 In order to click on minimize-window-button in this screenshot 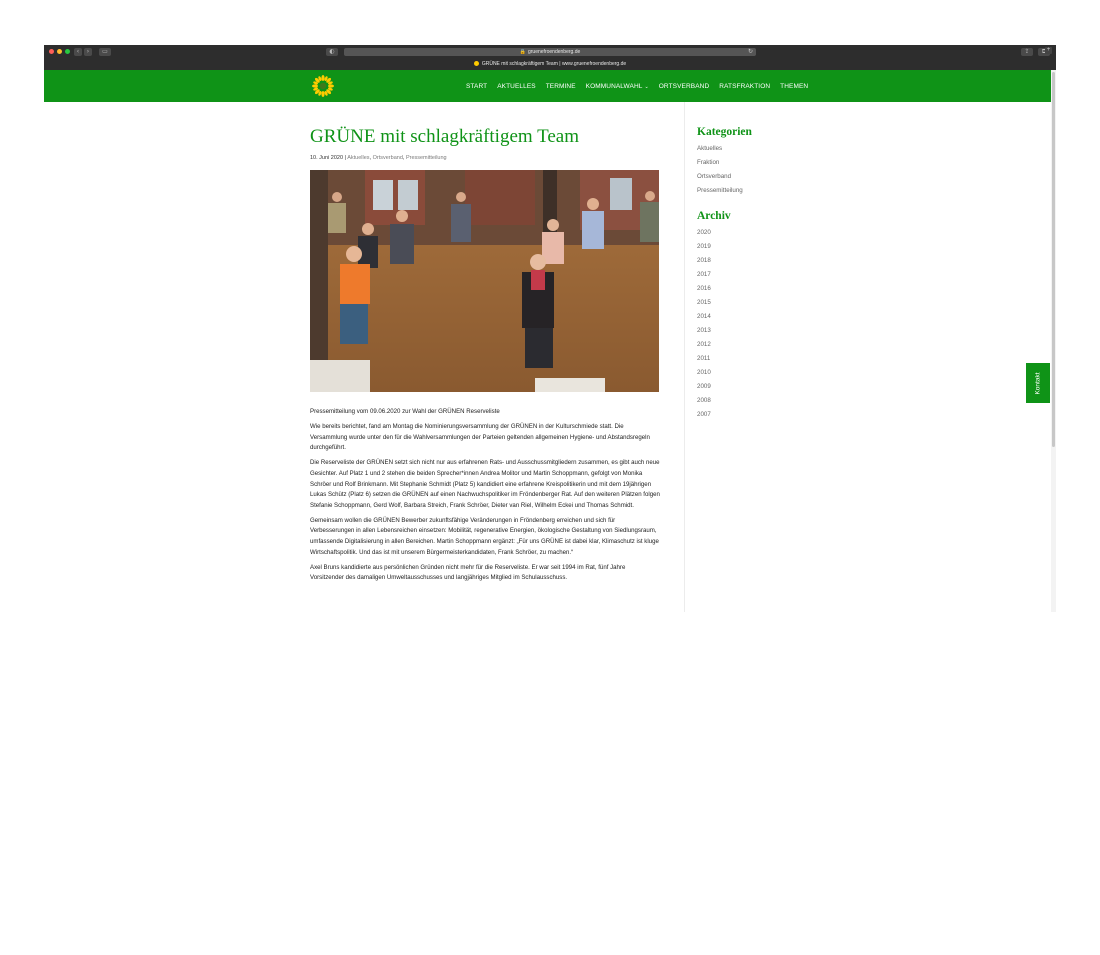, I will do `click(59, 51)`.